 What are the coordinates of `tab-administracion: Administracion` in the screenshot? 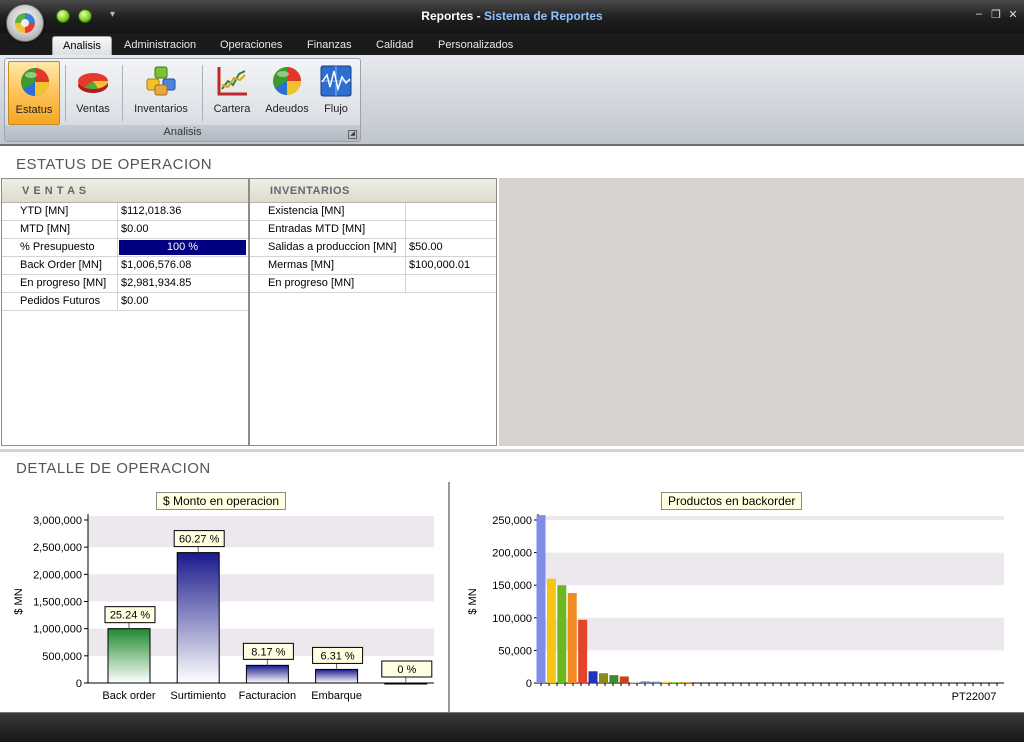 It's located at (160, 45).